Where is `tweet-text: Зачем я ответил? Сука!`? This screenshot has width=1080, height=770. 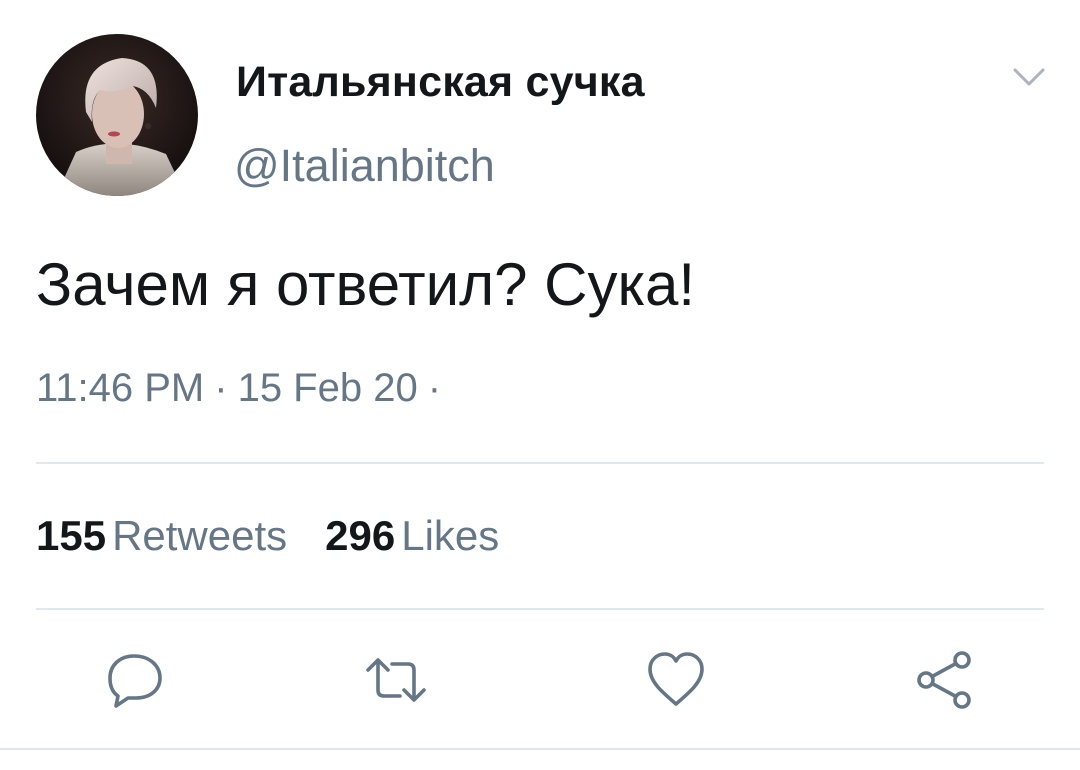 tweet-text: Зачем я ответил? Сука! is located at coordinates (366, 284).